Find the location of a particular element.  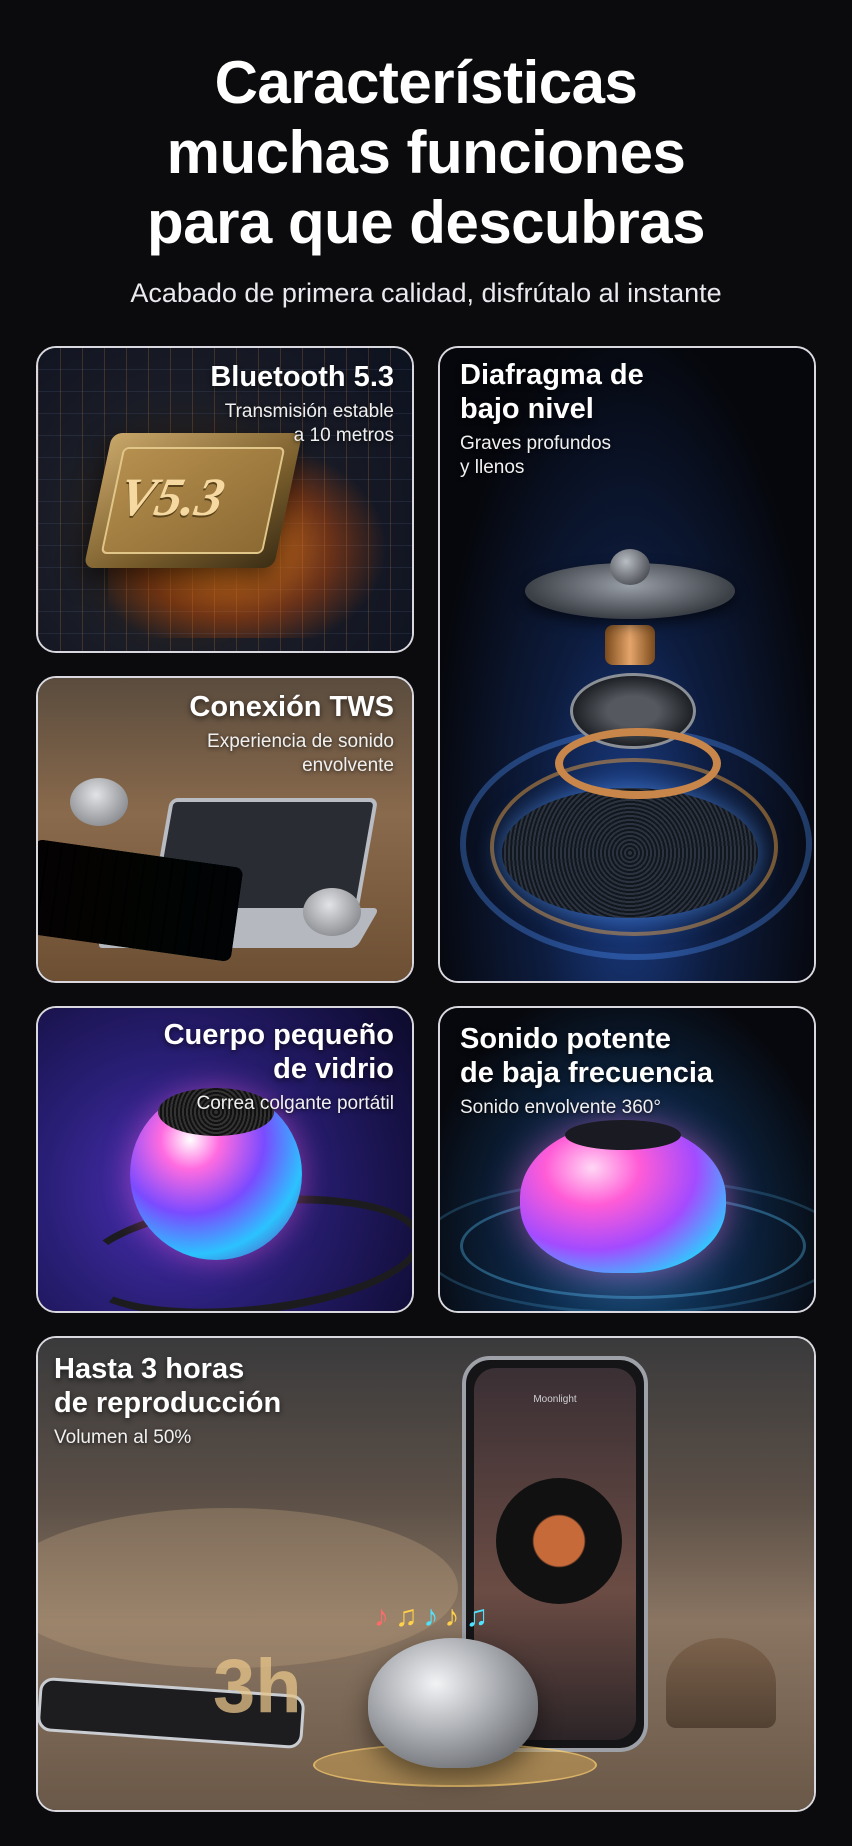

card-description: Volumen al 50% is located at coordinates (123, 1437).